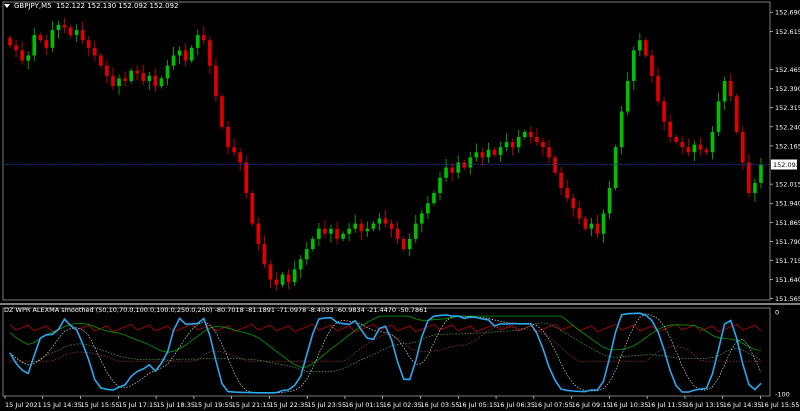  Describe the element at coordinates (628, 405) in the screenshot. I see `time-axis-label: 16 Jul 10:35` at that location.